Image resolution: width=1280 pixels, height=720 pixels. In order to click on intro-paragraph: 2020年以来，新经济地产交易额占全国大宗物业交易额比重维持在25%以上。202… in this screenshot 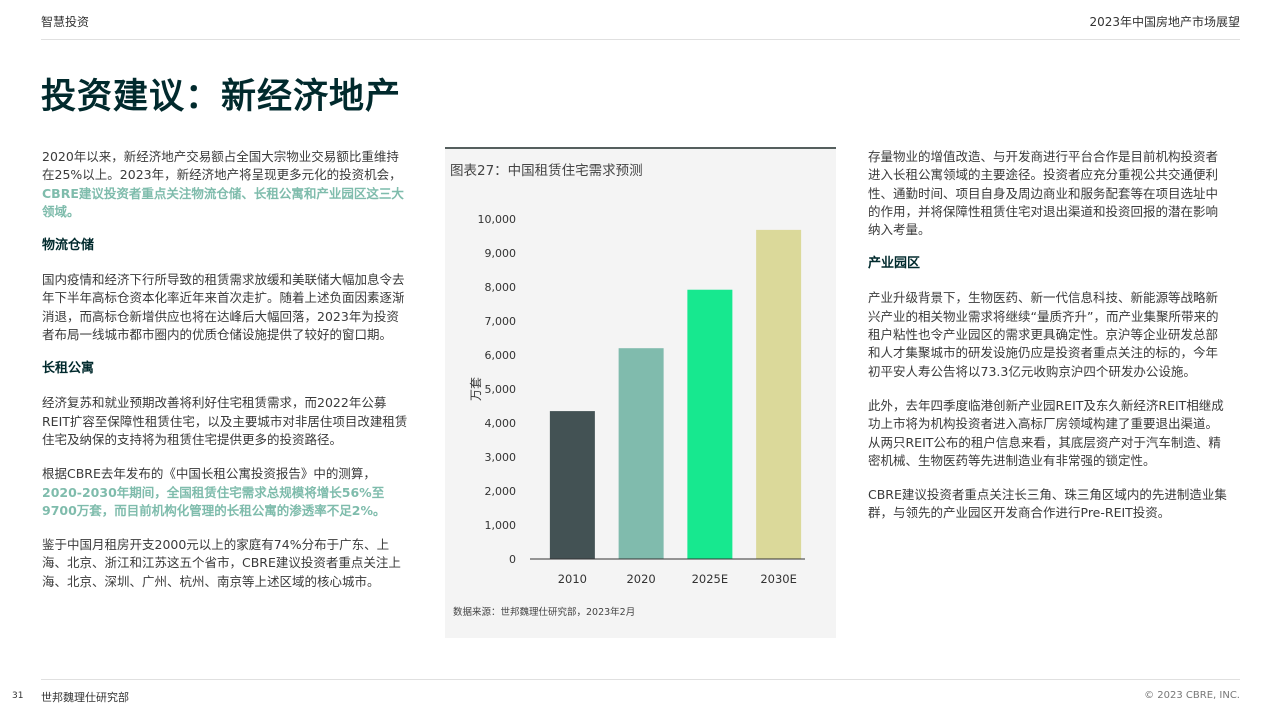, I will do `click(226, 184)`.